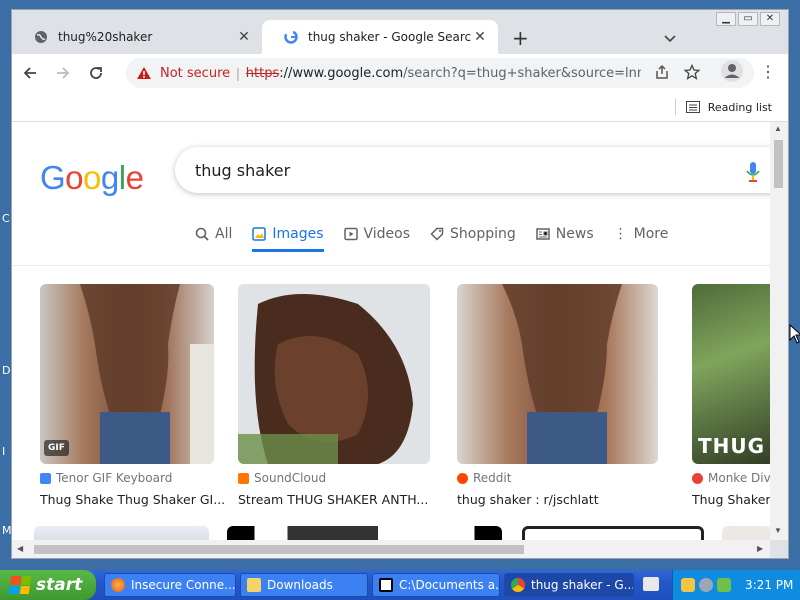 This screenshot has height=600, width=800. I want to click on start-label: start, so click(59, 585).